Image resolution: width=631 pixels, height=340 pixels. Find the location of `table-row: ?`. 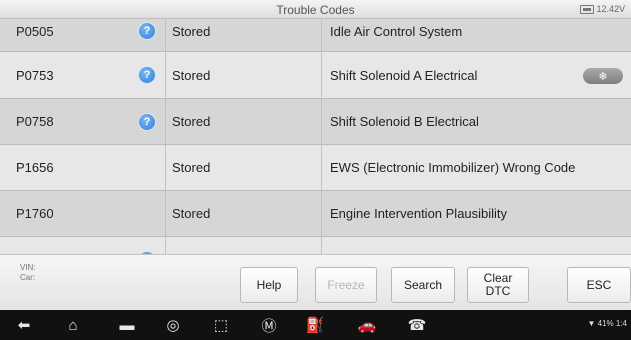

table-row: ? is located at coordinates (315, 245).